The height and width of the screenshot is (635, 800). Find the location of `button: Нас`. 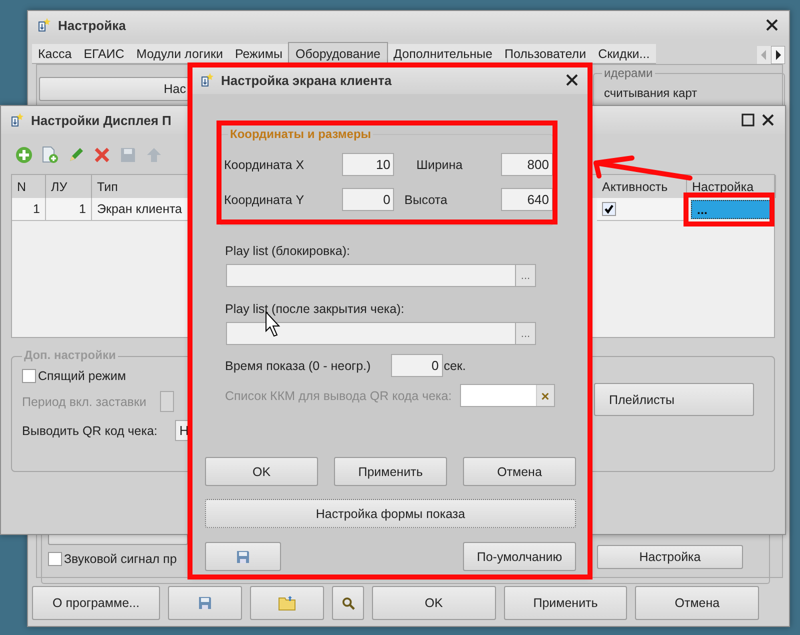

button: Нас is located at coordinates (114, 89).